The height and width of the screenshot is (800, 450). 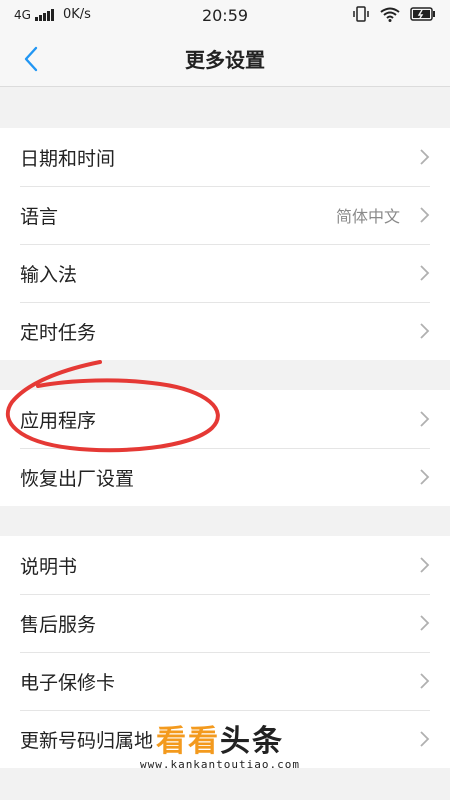 I want to click on page-title: 更多设置, so click(x=225, y=60).